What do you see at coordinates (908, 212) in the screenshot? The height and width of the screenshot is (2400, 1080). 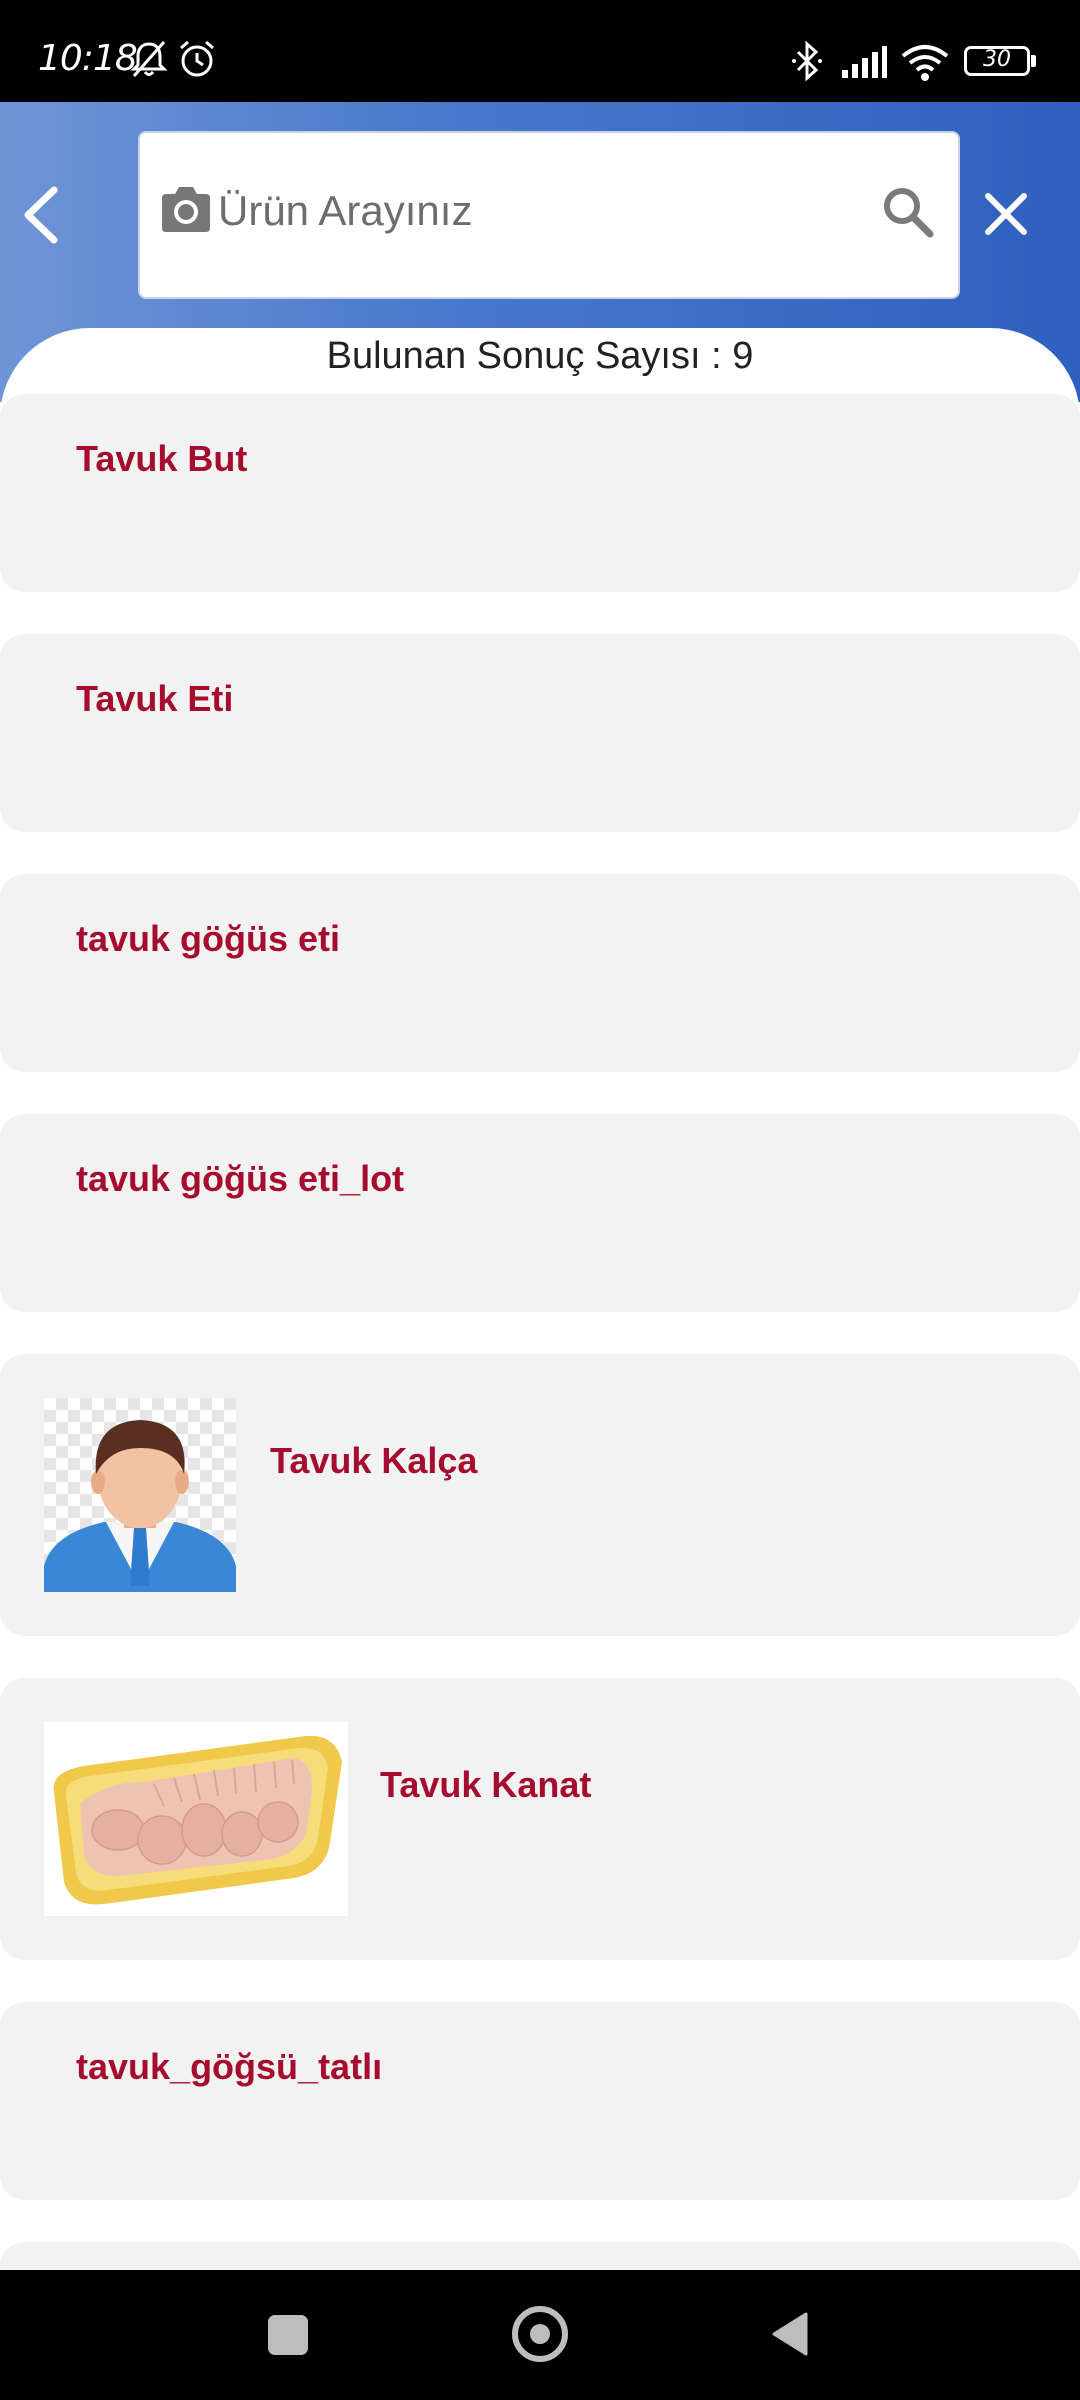 I see `search-icon` at bounding box center [908, 212].